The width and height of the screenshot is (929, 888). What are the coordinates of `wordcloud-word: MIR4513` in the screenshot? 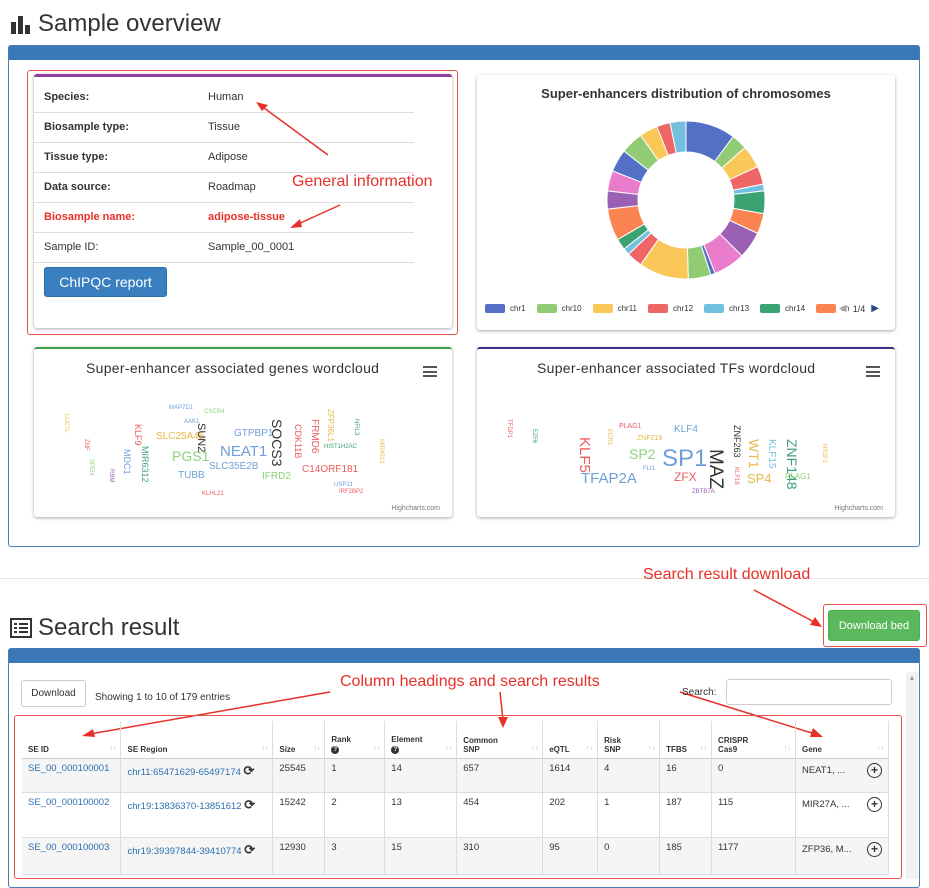 It's located at (381, 451).